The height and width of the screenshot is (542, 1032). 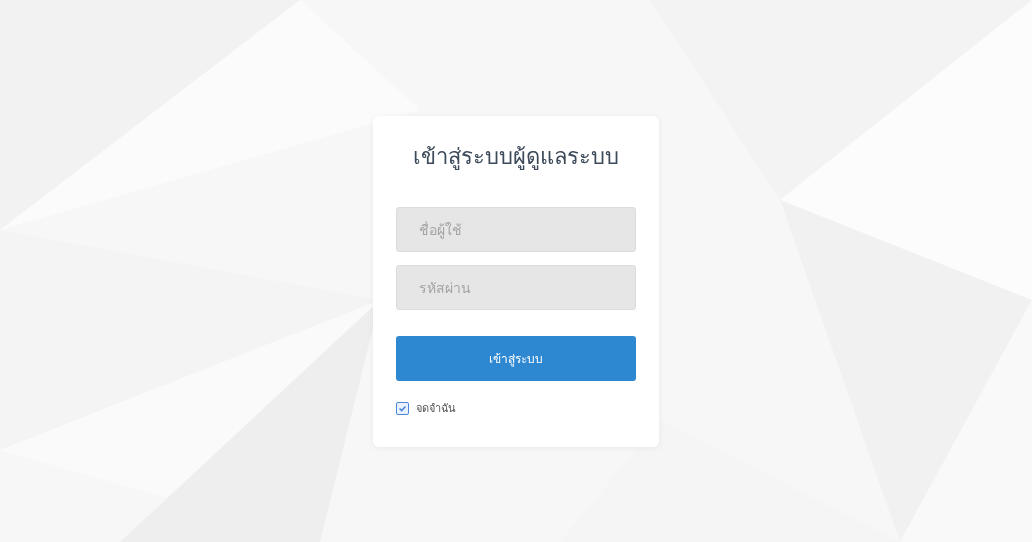 I want to click on remember-checkbox, so click(x=402, y=408).